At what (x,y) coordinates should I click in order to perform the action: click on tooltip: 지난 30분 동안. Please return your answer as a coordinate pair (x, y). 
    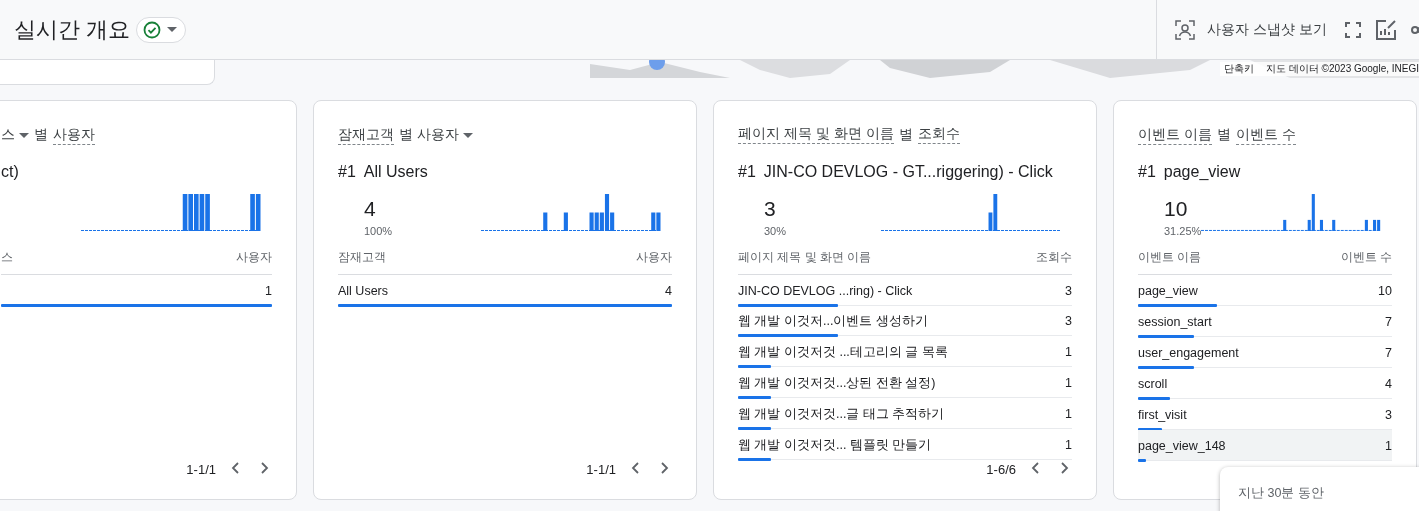
    Looking at the image, I should click on (1319, 489).